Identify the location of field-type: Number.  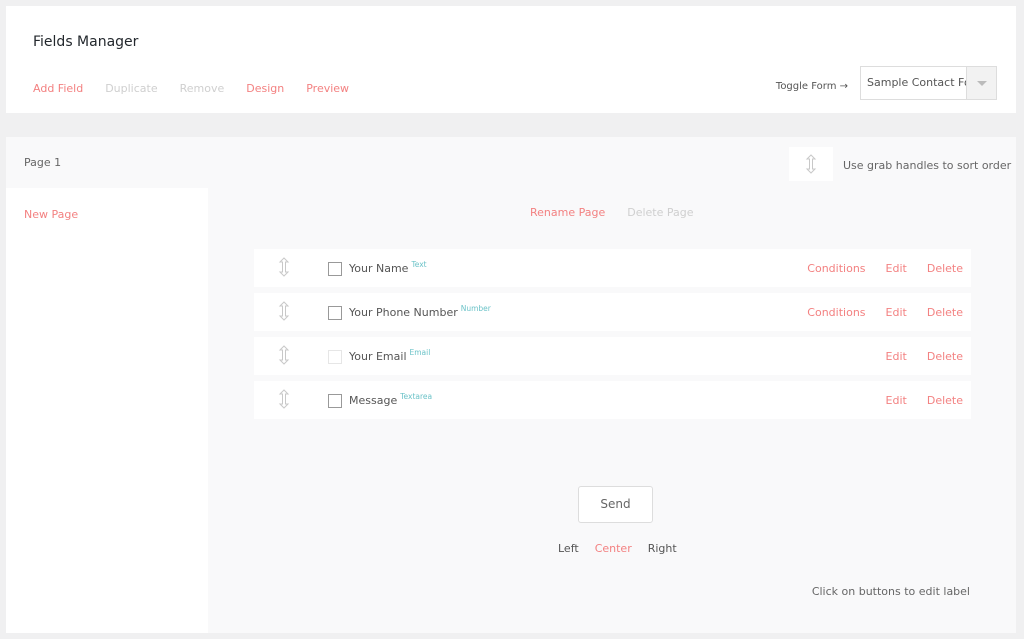
(475, 308).